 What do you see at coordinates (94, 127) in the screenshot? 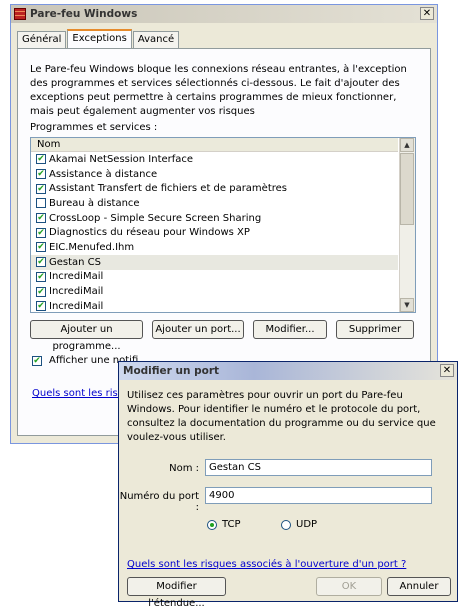
I see `programs-label: Programmes et services :` at bounding box center [94, 127].